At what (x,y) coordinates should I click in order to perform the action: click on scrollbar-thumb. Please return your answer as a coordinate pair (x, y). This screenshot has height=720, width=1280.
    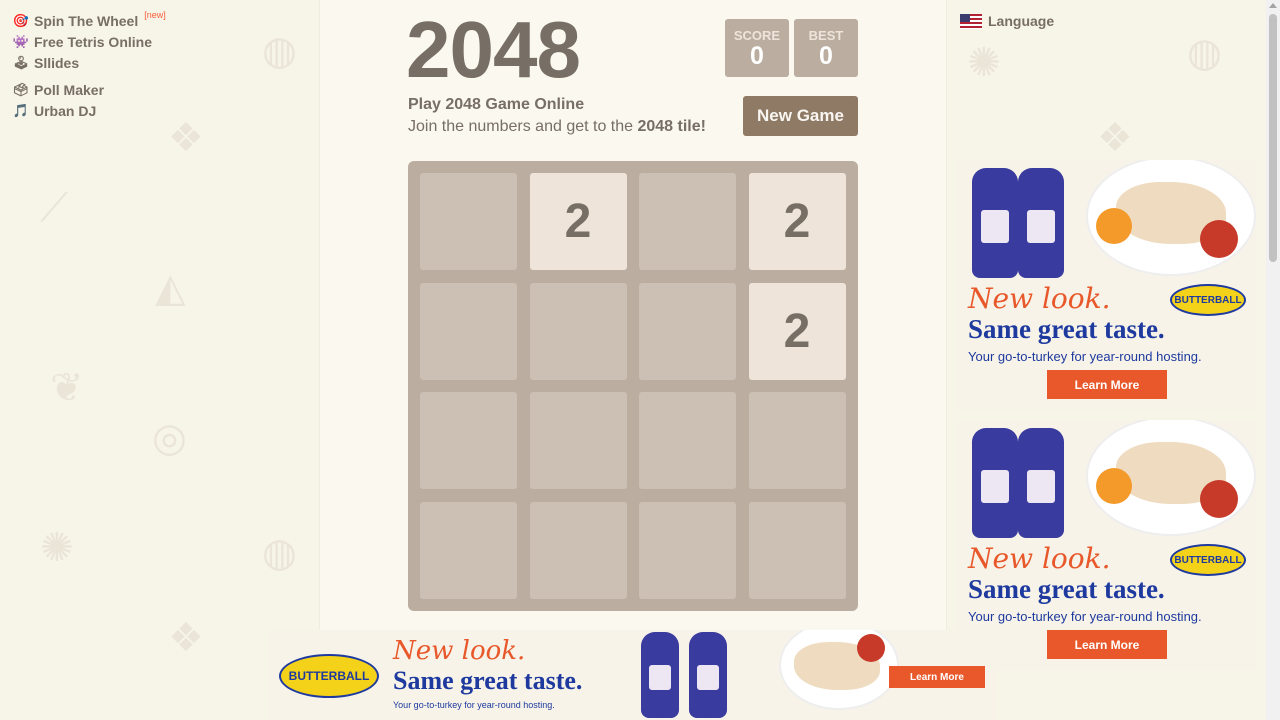
    Looking at the image, I should click on (1273, 138).